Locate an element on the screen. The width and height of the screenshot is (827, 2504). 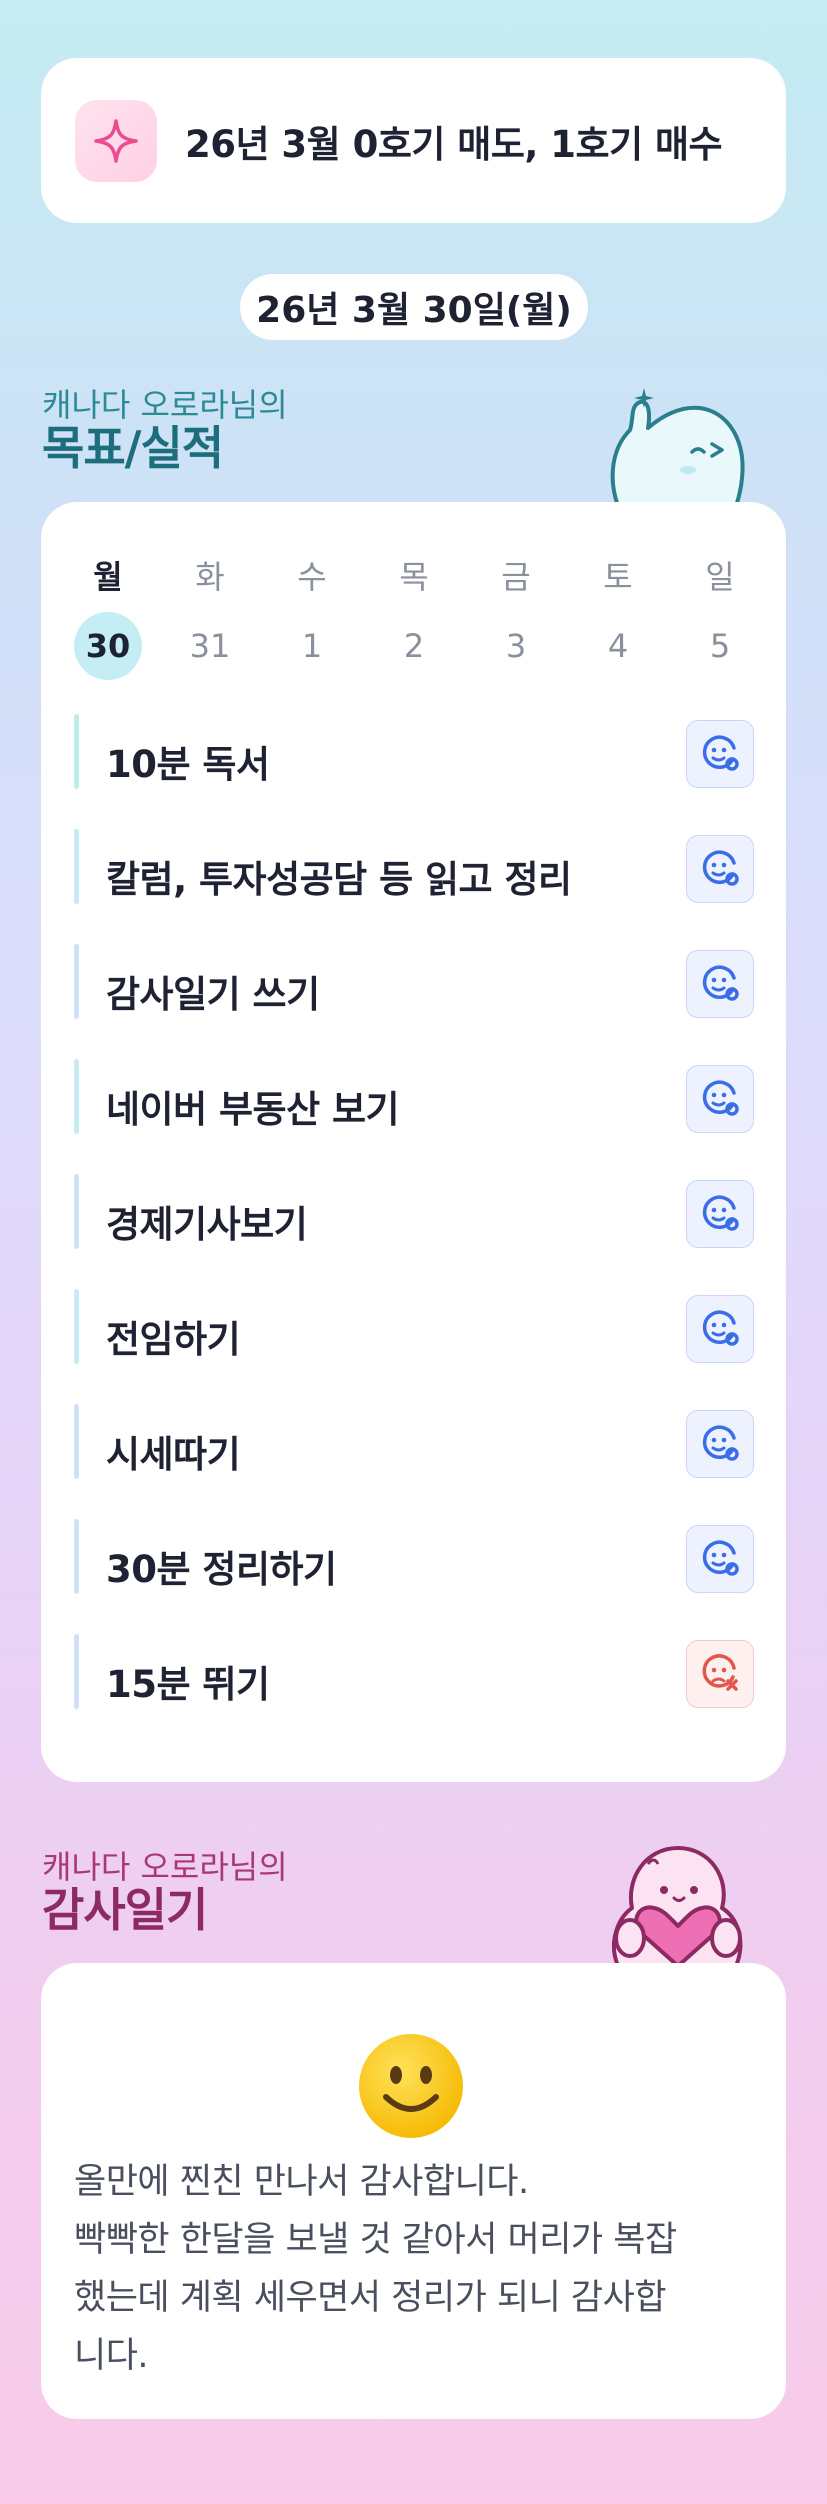
goal-item: 칼럼, 투자성공담 등 읽고 정리 is located at coordinates (414, 866).